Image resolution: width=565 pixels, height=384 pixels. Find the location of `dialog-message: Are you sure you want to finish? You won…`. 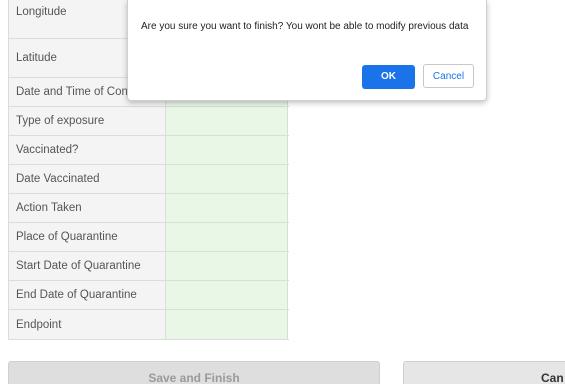

dialog-message: Are you sure you want to finish? You won… is located at coordinates (305, 26).